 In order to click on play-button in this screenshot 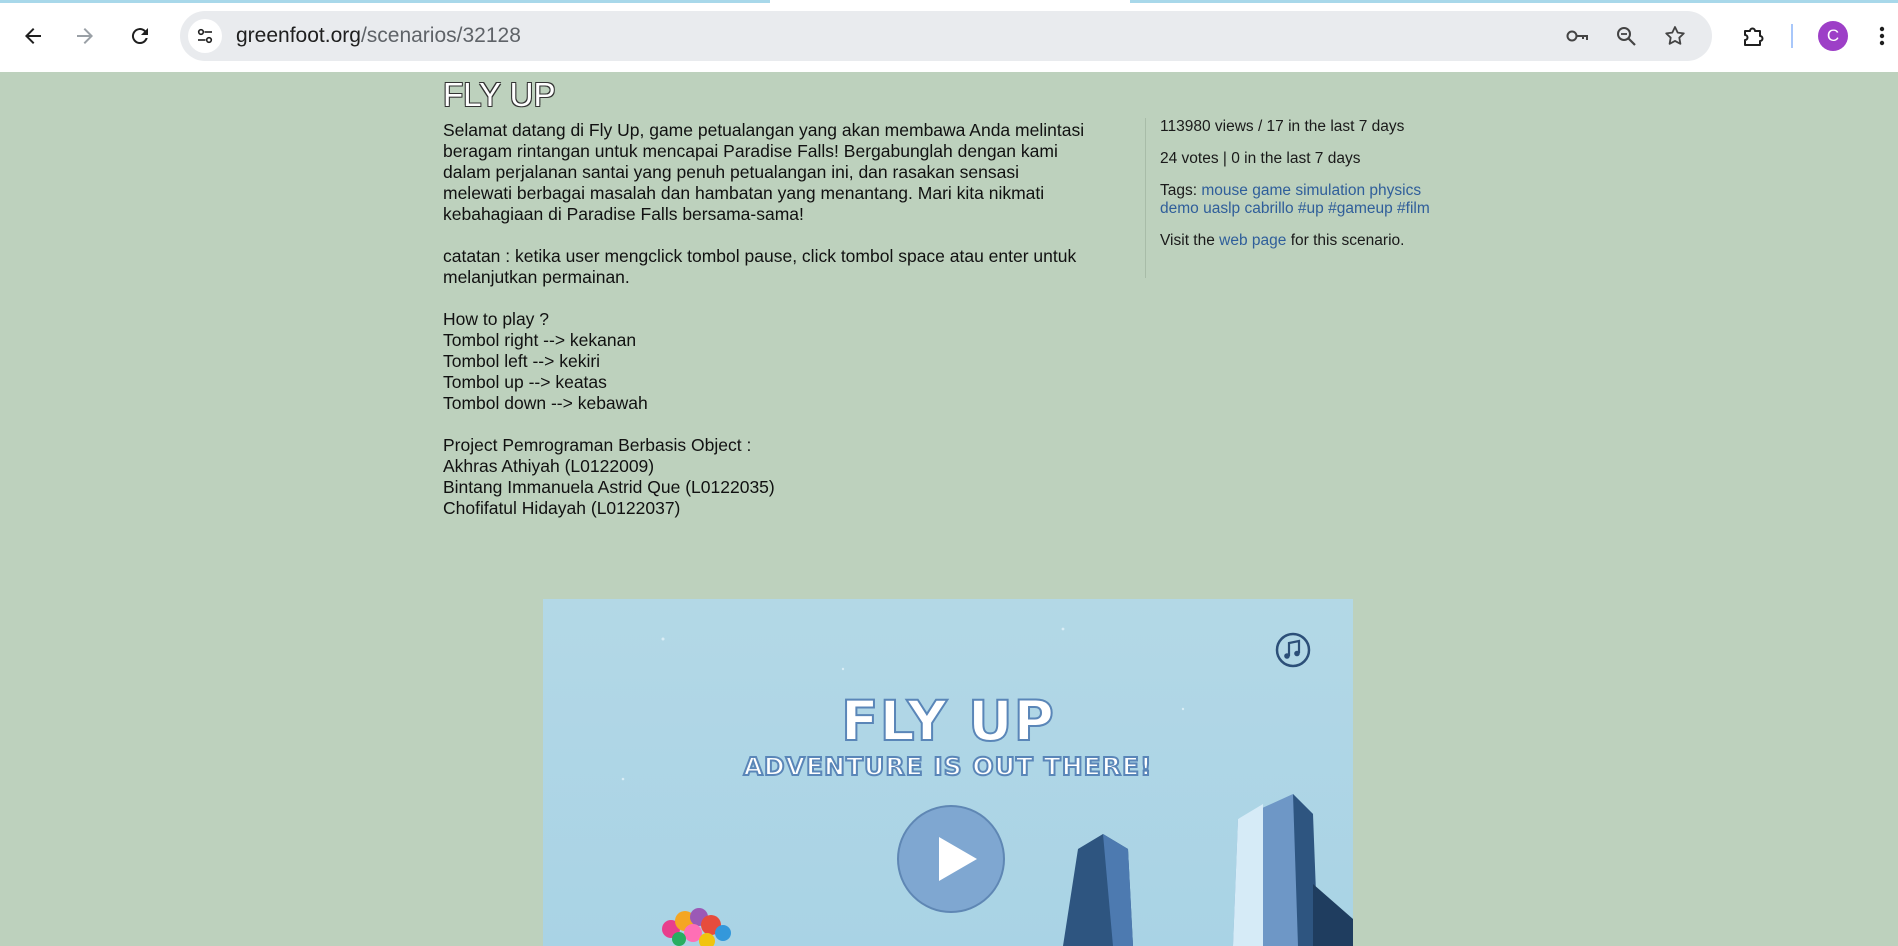, I will do `click(951, 859)`.